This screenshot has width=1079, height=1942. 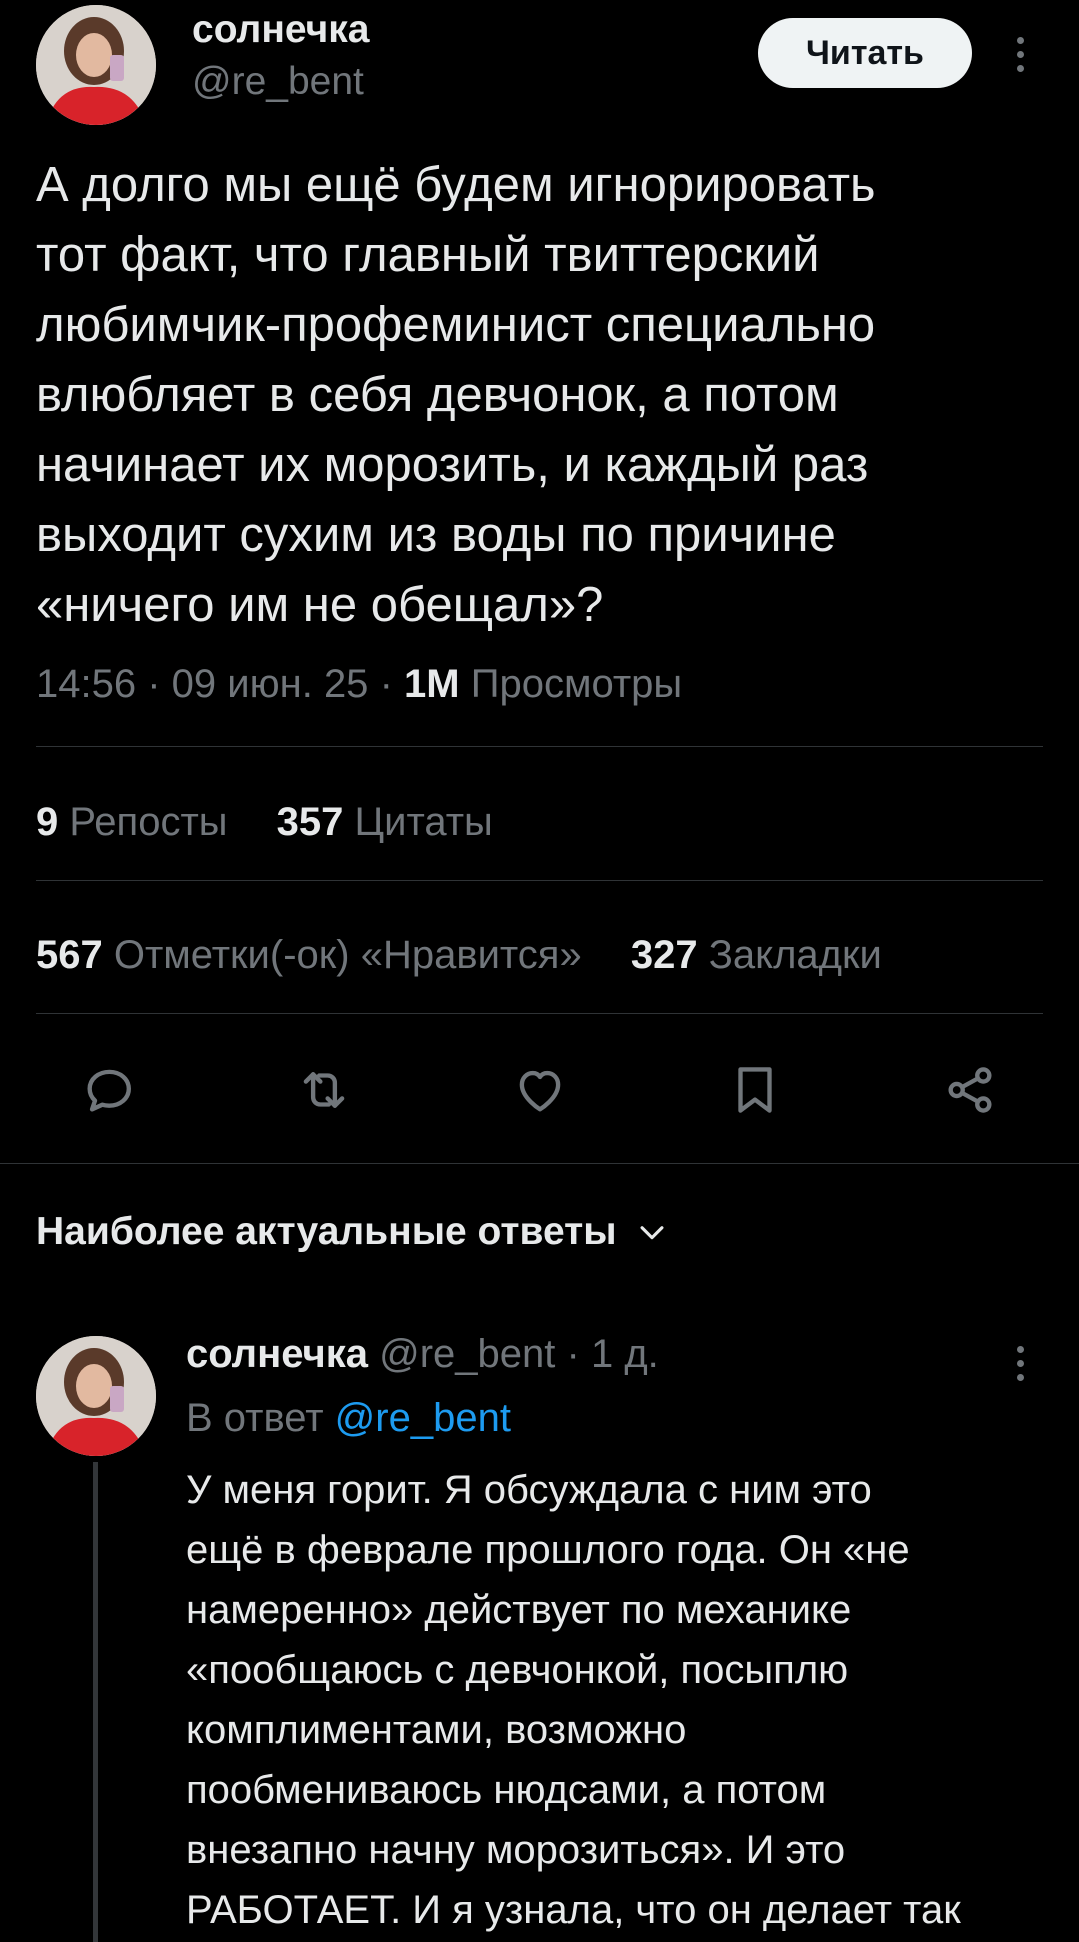 I want to click on action-bar, so click(x=539, y=1090).